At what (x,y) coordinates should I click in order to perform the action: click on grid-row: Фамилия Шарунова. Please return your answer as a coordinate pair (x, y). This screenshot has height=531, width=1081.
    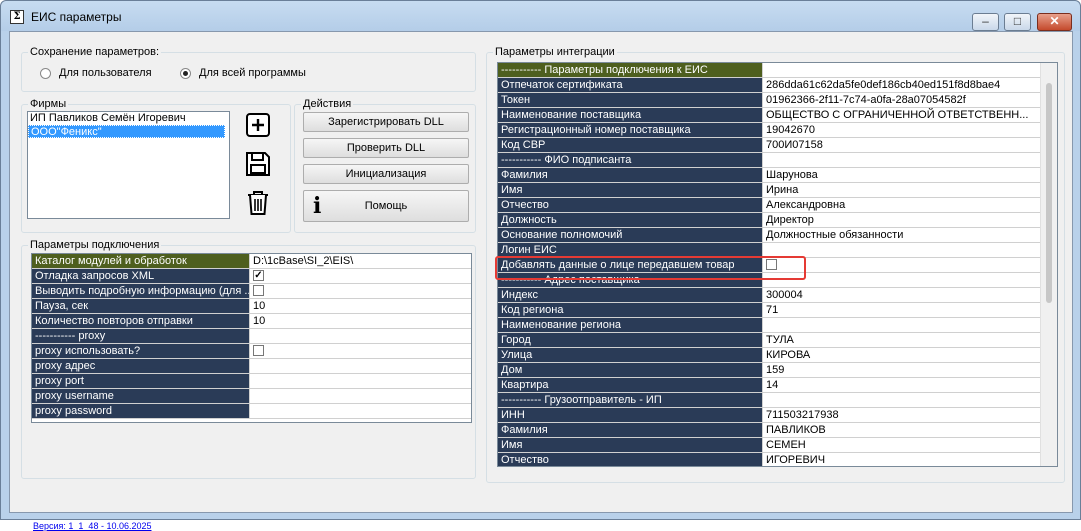
    Looking at the image, I should click on (777, 175).